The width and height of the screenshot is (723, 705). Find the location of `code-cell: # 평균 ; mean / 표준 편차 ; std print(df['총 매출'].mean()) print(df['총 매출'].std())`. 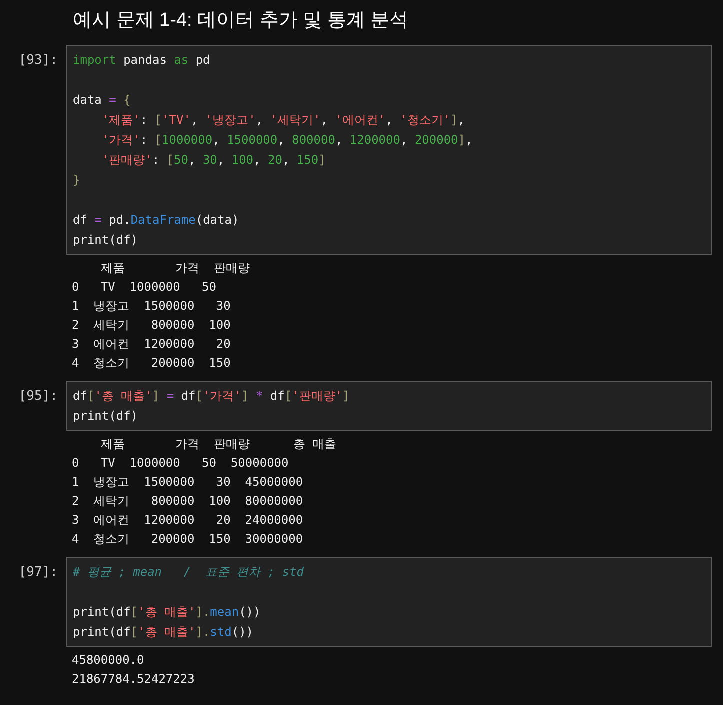

code-cell: # 평균 ; mean / 표준 편차 ; std print(df['총 매출'].mean()) print(df['총 매출'].std()) is located at coordinates (389, 601).